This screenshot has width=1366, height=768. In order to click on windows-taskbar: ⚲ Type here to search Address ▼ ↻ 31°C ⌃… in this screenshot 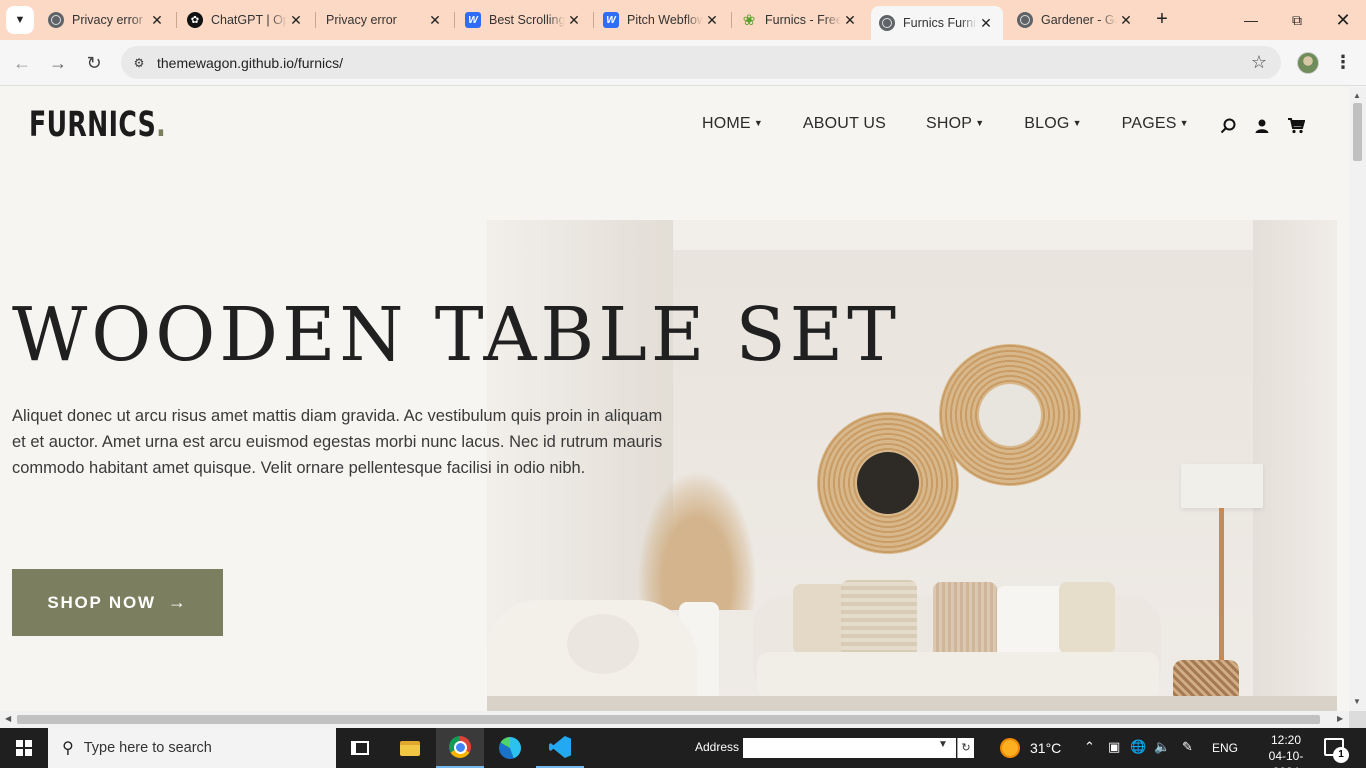, I will do `click(683, 748)`.